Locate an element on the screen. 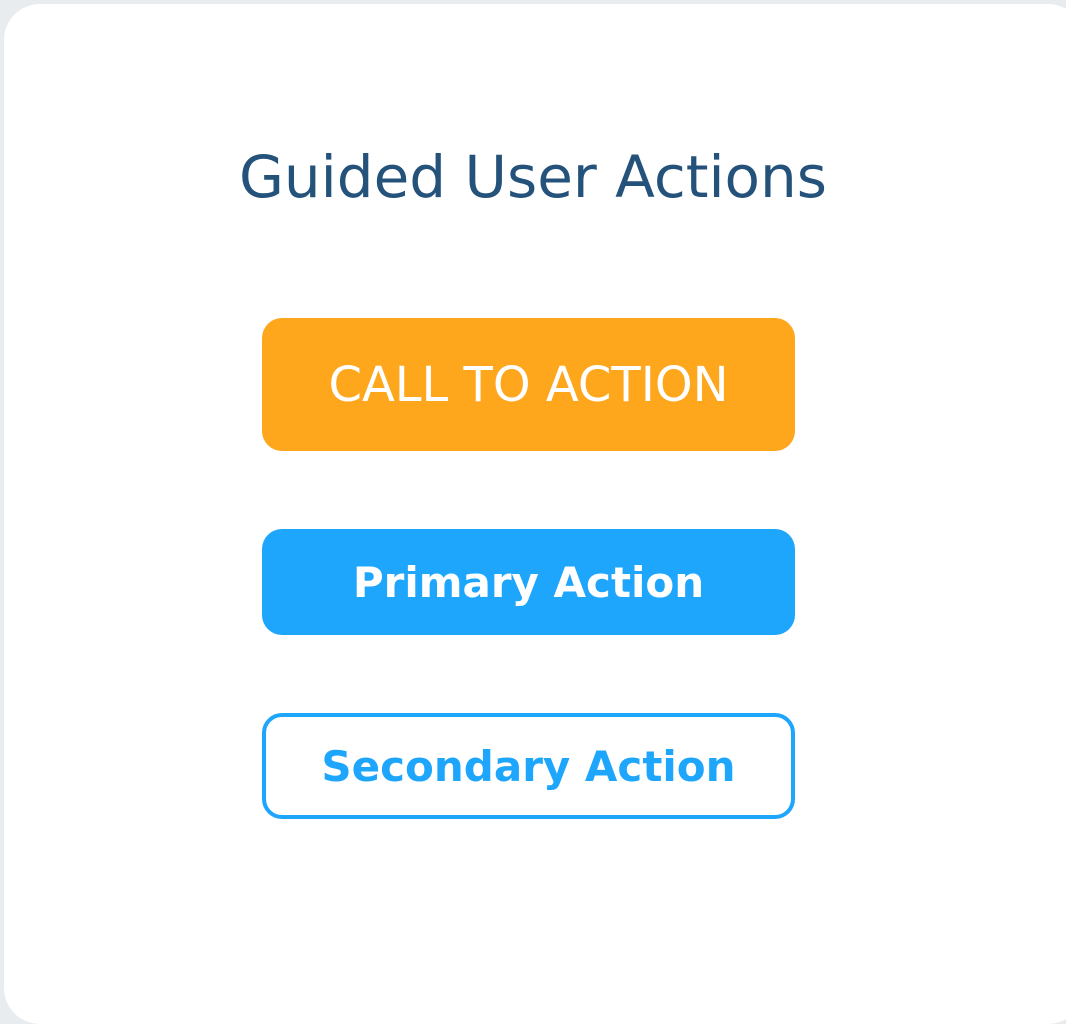  primary-action-button: Primary Action is located at coordinates (528, 582).